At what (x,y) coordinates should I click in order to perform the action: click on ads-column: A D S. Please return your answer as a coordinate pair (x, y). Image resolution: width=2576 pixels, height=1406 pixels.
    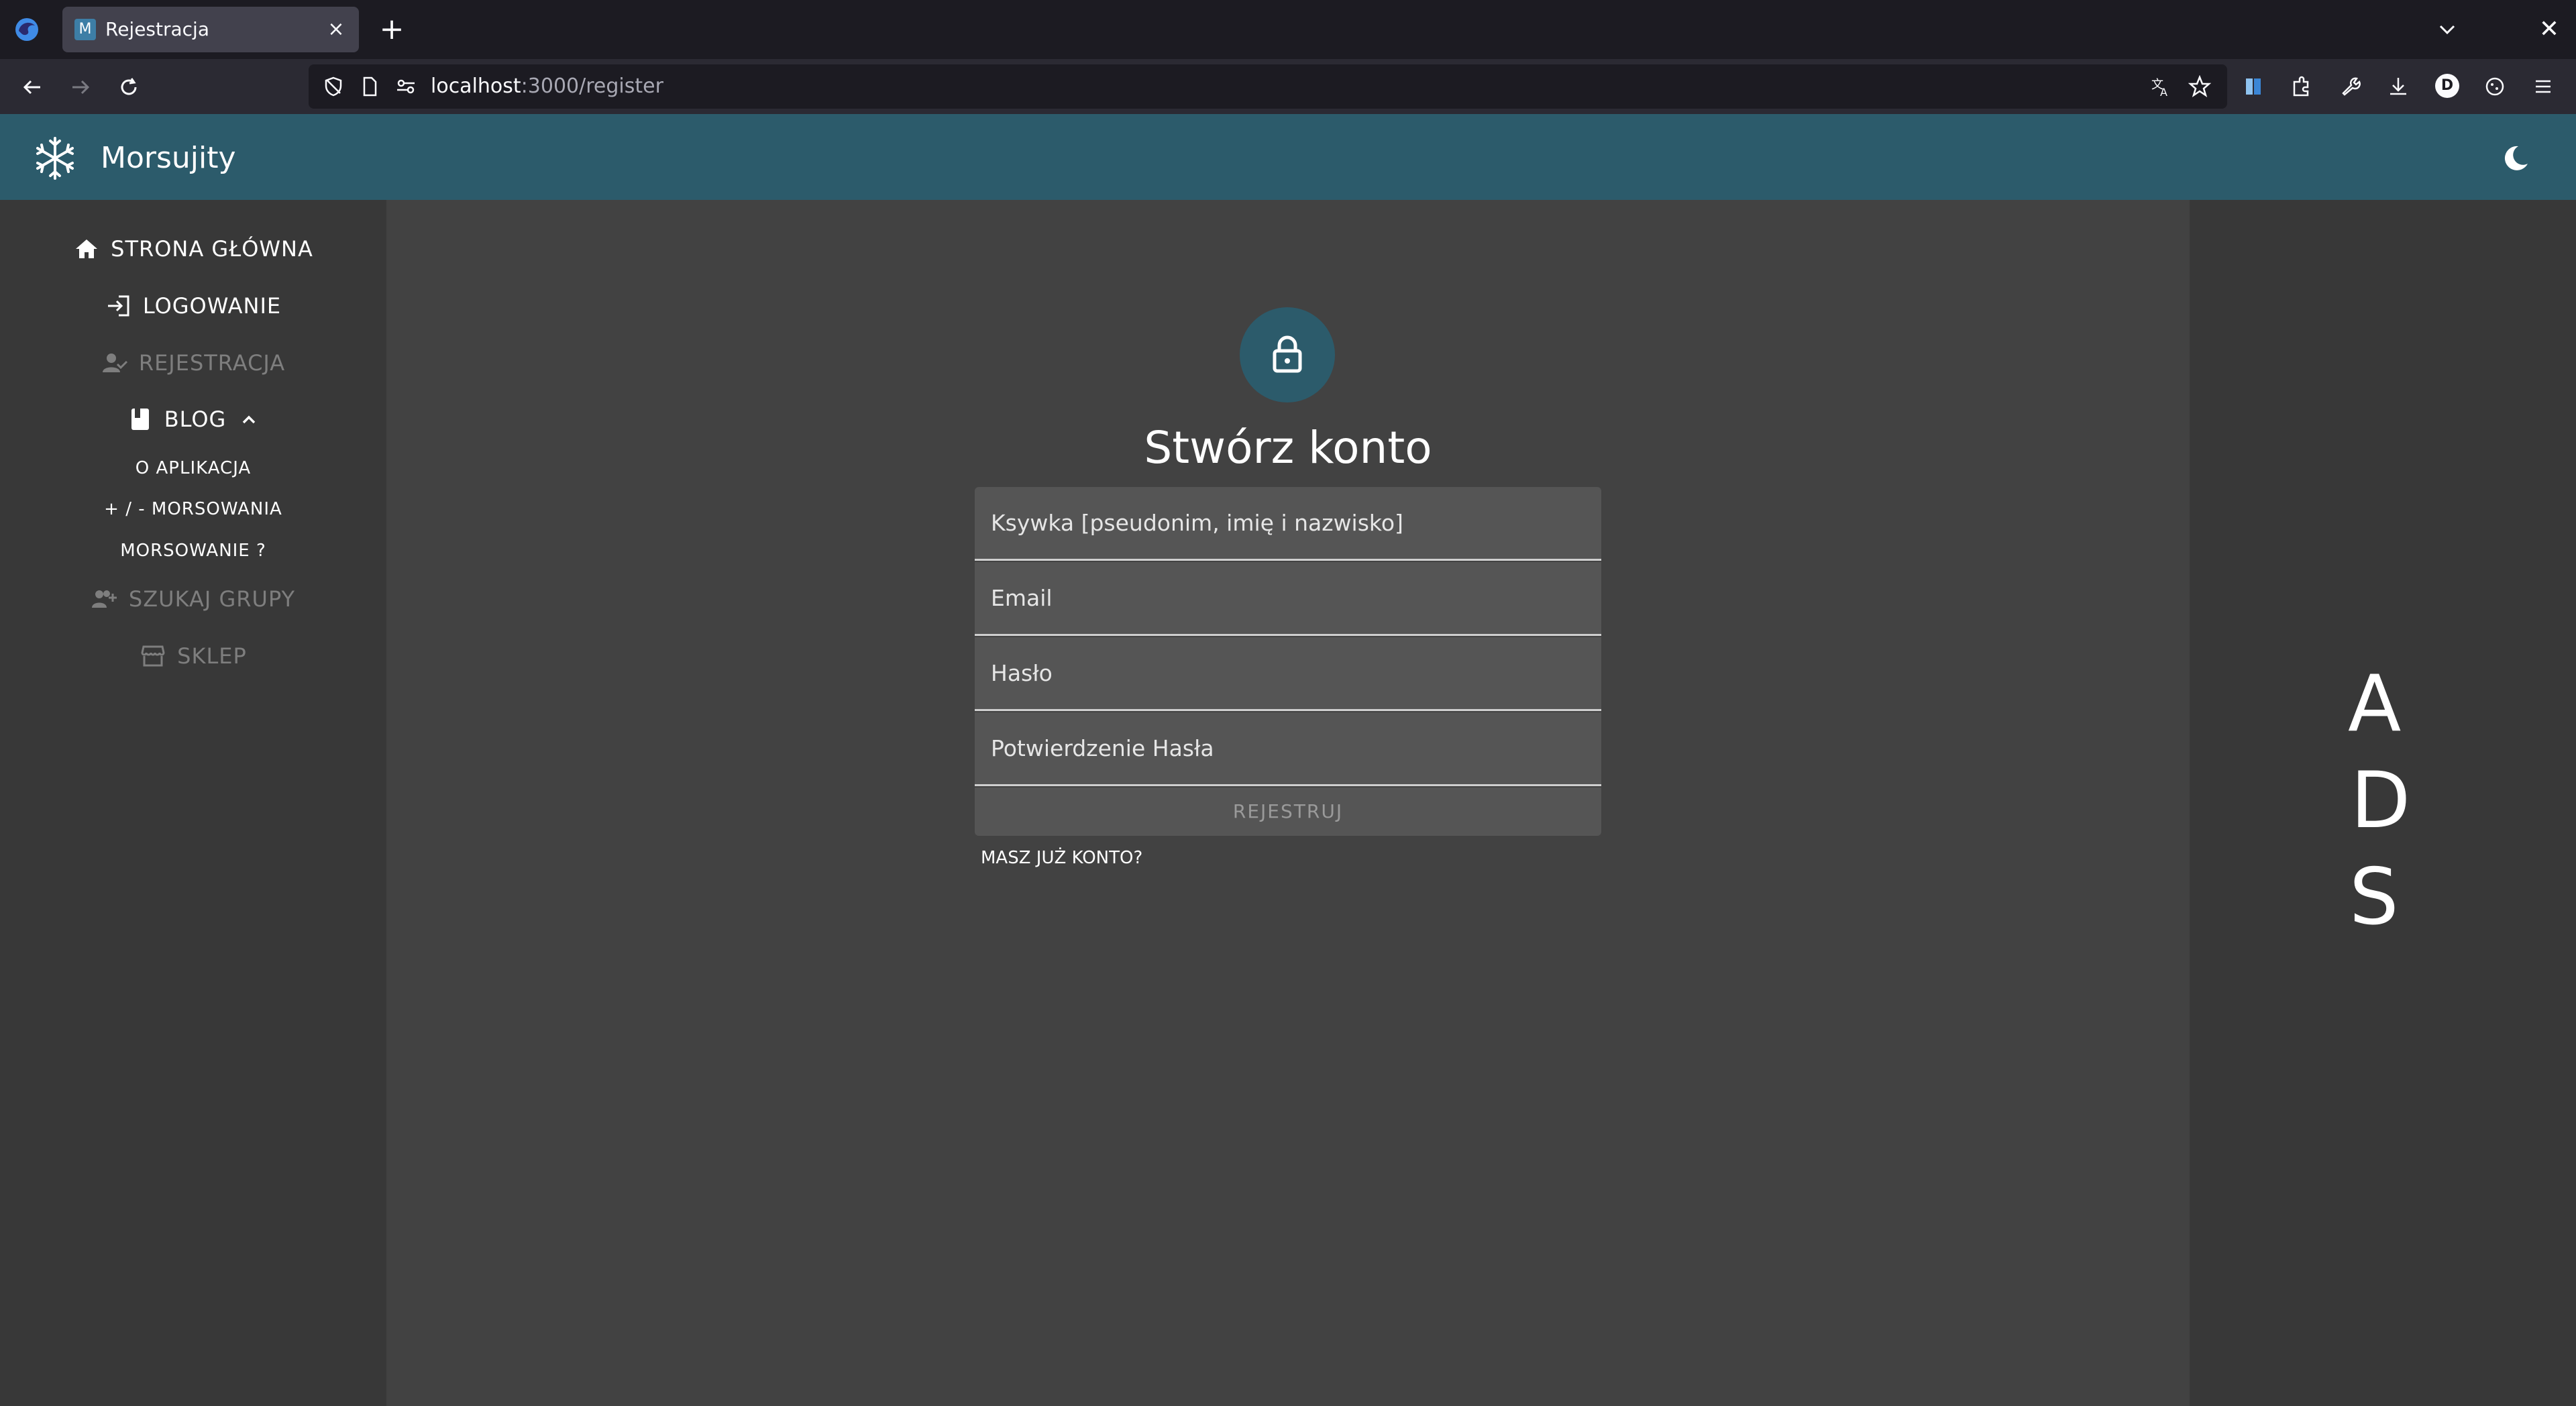
    Looking at the image, I should click on (2383, 803).